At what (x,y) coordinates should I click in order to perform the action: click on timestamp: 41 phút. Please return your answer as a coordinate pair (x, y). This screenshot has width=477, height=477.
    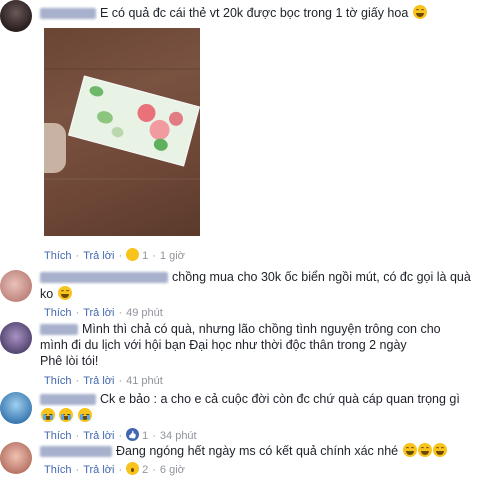
    Looking at the image, I should click on (144, 381).